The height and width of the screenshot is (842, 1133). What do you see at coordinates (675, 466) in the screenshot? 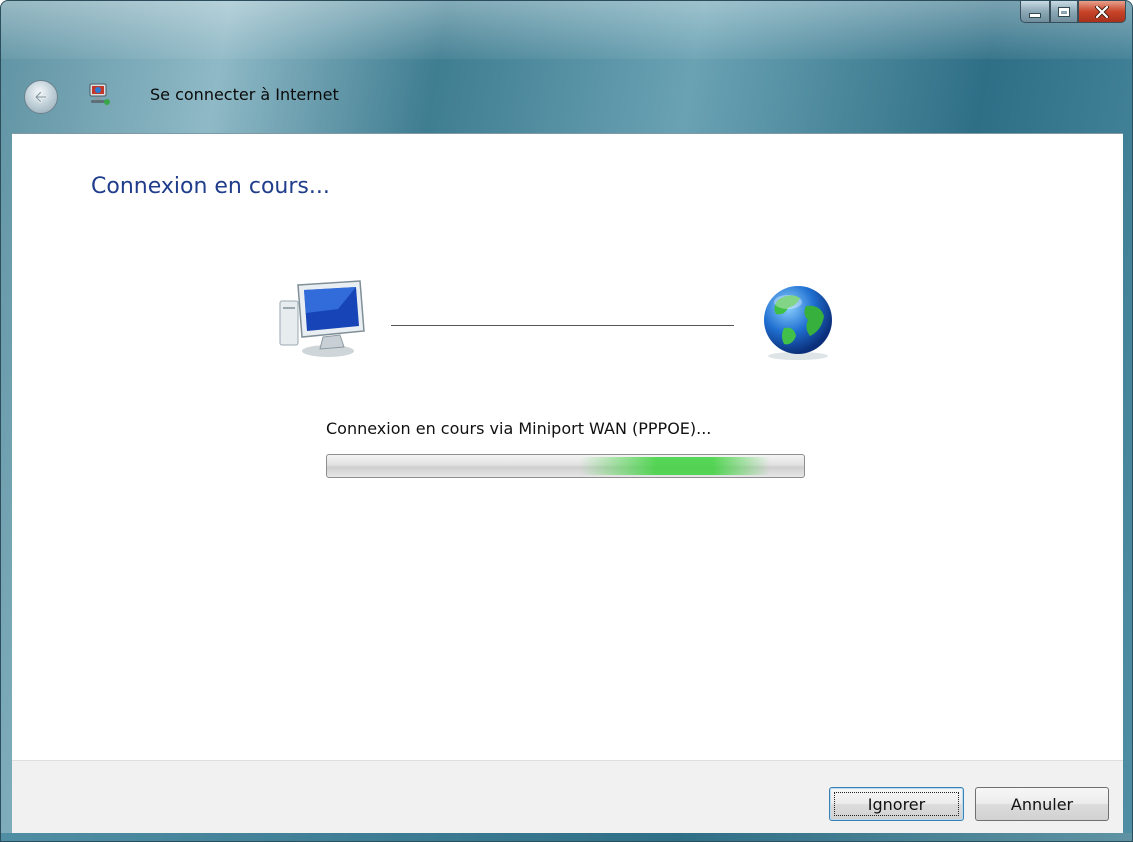
I see `progress-marquee` at bounding box center [675, 466].